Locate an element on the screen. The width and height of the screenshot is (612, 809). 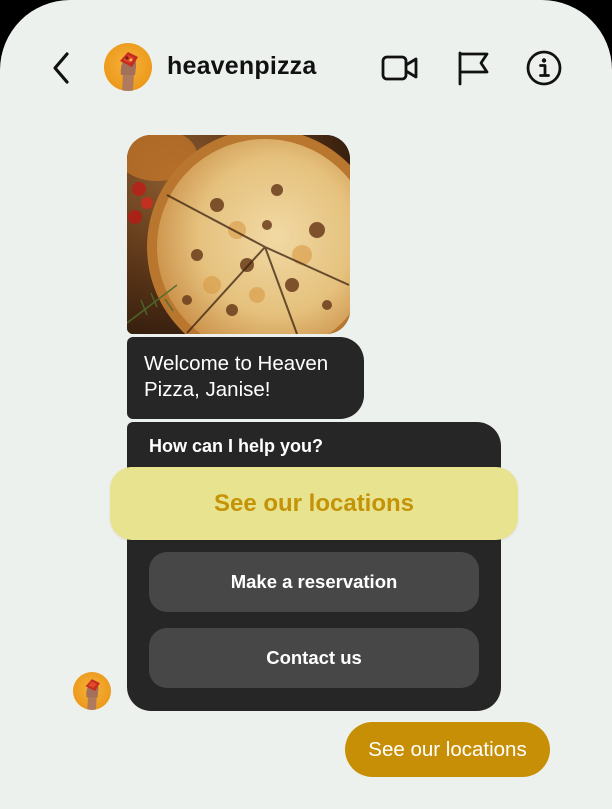
video-camera-icon is located at coordinates (400, 68).